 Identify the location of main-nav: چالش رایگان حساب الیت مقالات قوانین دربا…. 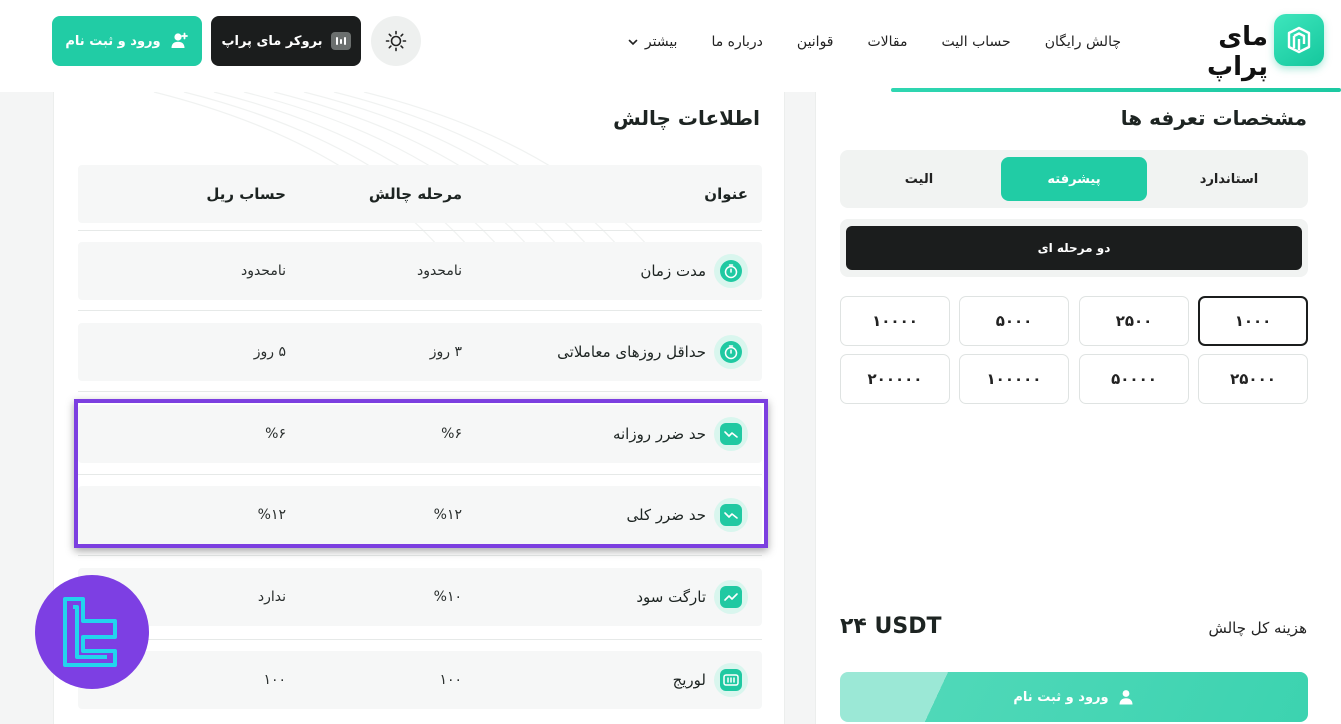
(874, 42).